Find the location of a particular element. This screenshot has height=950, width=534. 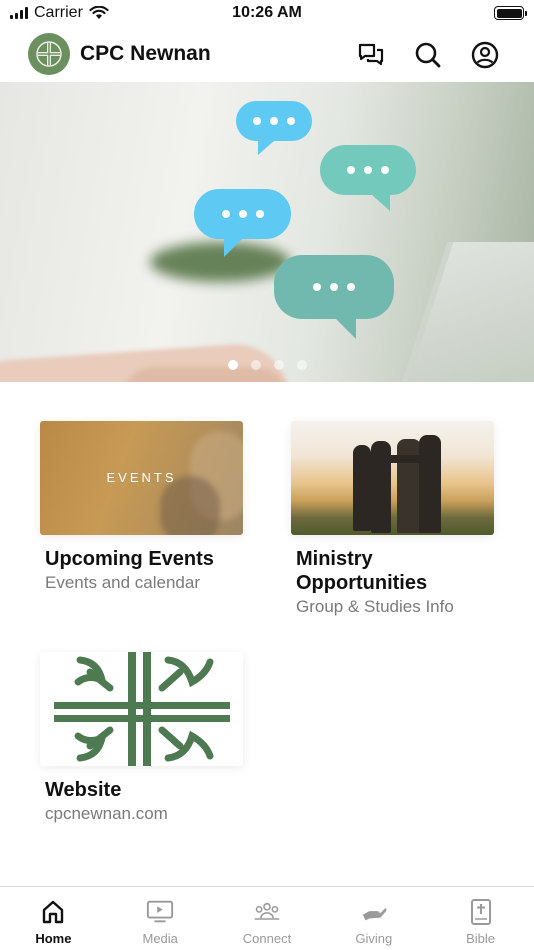

status-bar: Carrier 10:26 AM is located at coordinates (267, 14).